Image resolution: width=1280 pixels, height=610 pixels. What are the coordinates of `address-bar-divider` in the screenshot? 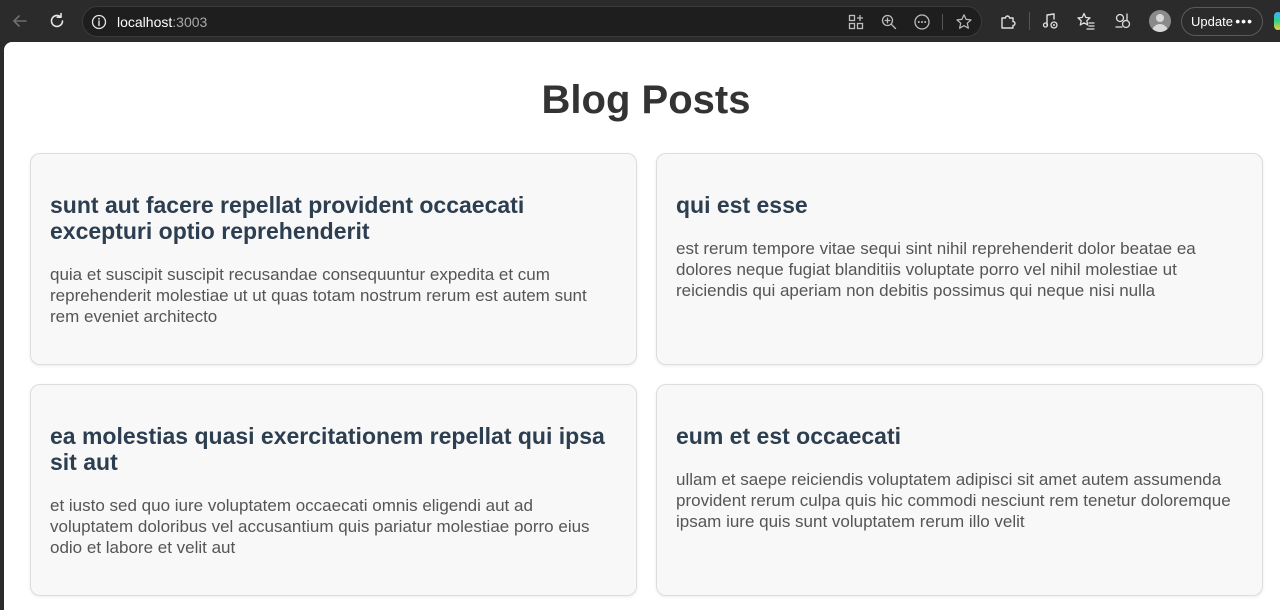 It's located at (942, 22).